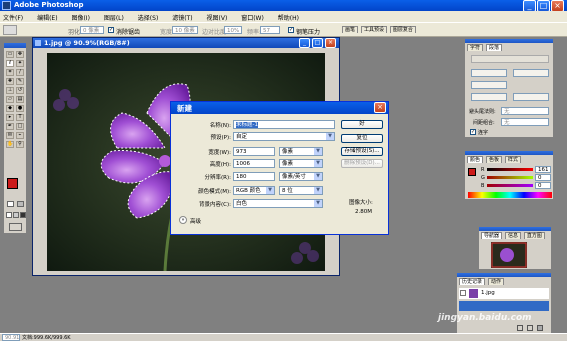 The width and height of the screenshot is (567, 341). Describe the element at coordinates (318, 203) in the screenshot. I see `background-contents-dropdown-icon: ▼` at that location.